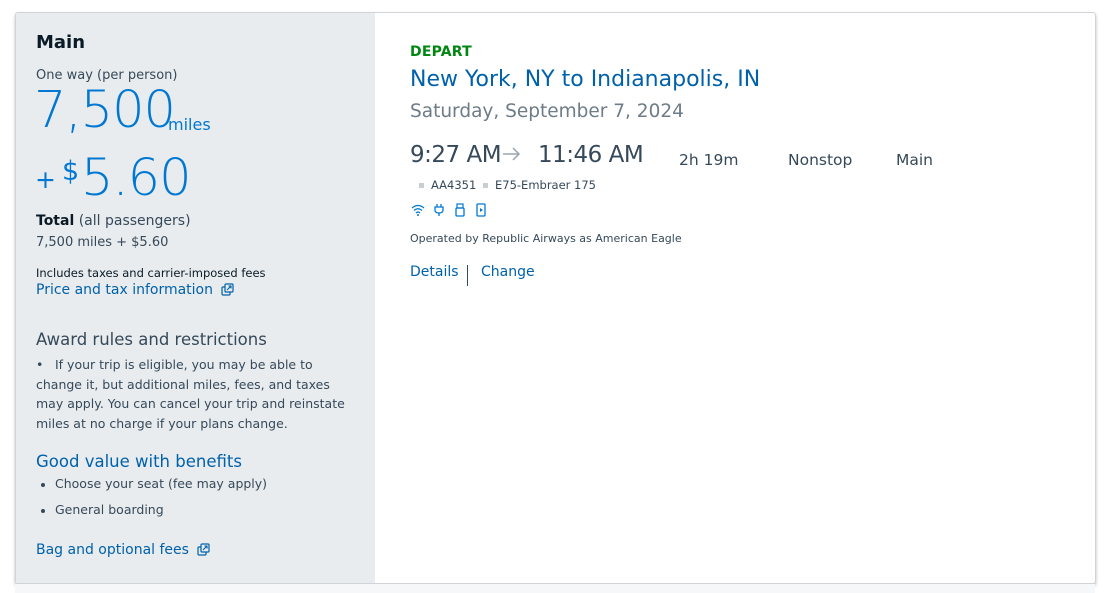 This screenshot has width=1111, height=593. What do you see at coordinates (434, 272) in the screenshot?
I see `details-link: Details` at bounding box center [434, 272].